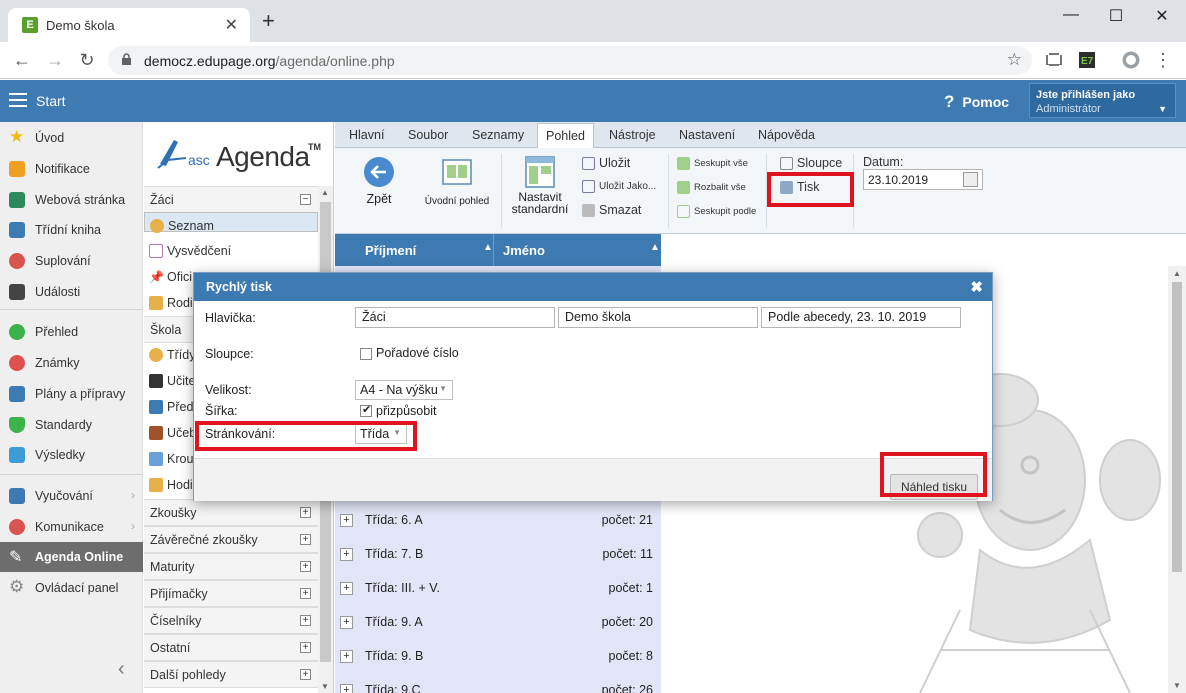 The height and width of the screenshot is (693, 1186). What do you see at coordinates (55, 60) in the screenshot?
I see `forward-arrow-icon: →` at bounding box center [55, 60].